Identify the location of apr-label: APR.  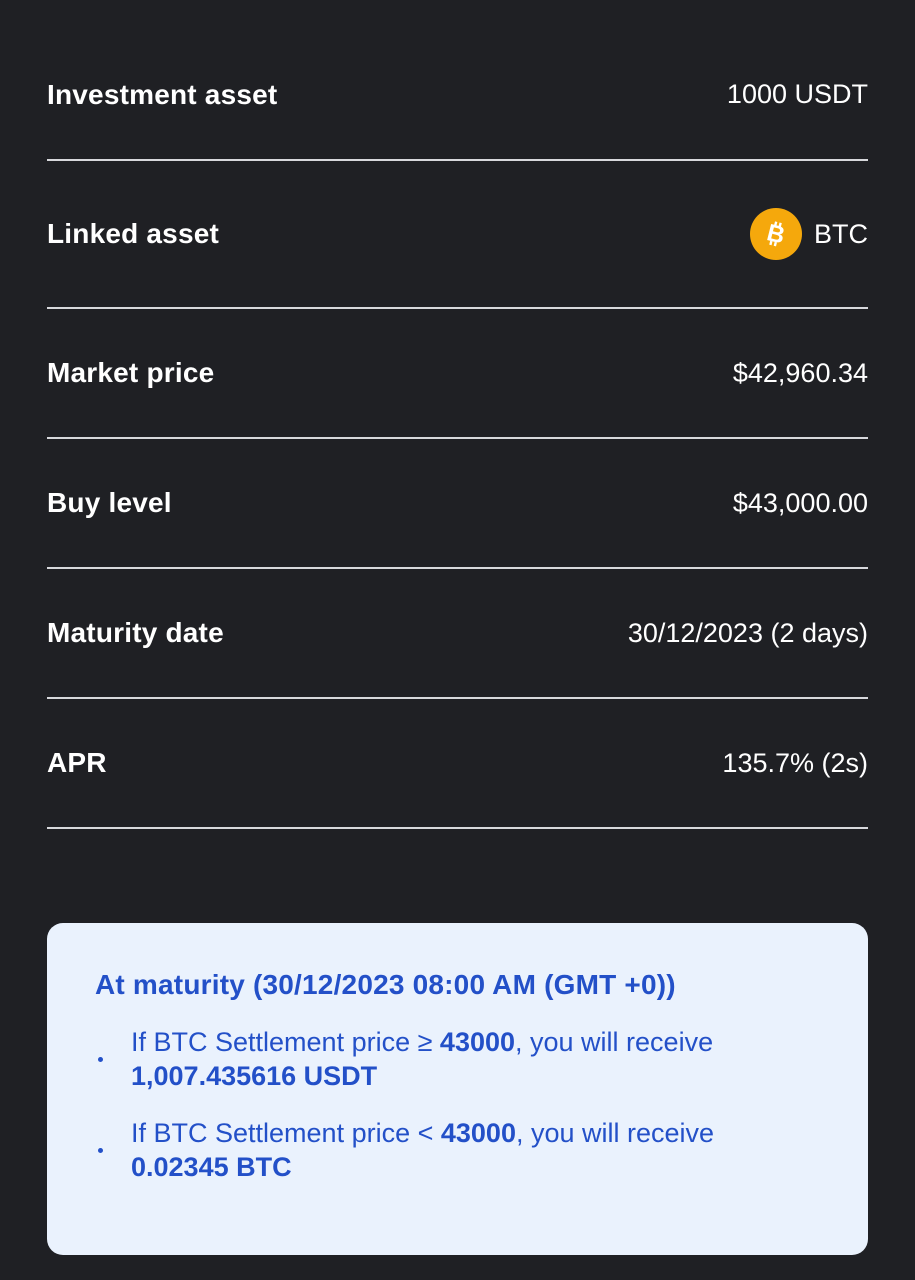
(77, 762).